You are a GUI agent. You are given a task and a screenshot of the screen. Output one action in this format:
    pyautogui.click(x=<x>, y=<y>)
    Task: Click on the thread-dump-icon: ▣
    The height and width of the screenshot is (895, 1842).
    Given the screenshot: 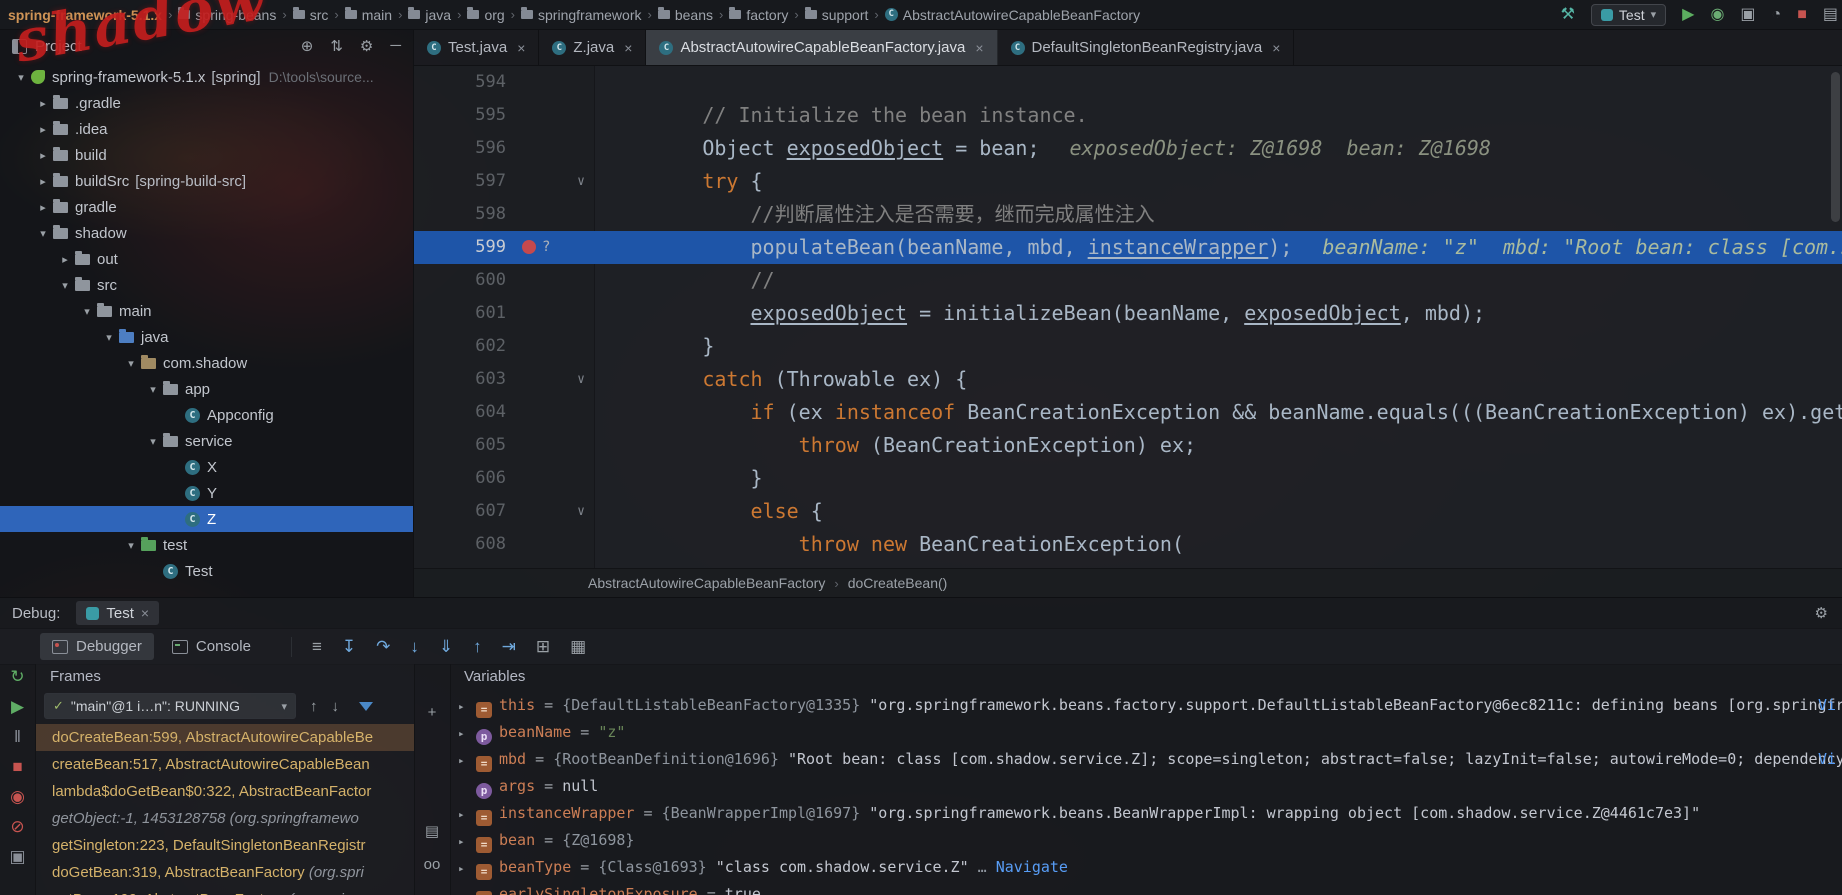 What is the action you would take?
    pyautogui.click(x=17, y=856)
    